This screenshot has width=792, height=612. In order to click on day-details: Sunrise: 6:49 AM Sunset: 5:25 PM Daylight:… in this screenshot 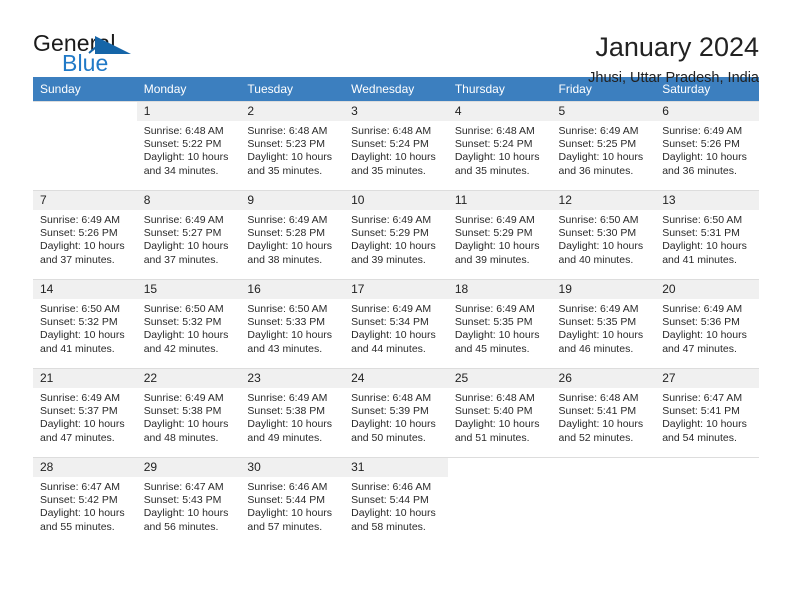, I will do `click(604, 149)`.